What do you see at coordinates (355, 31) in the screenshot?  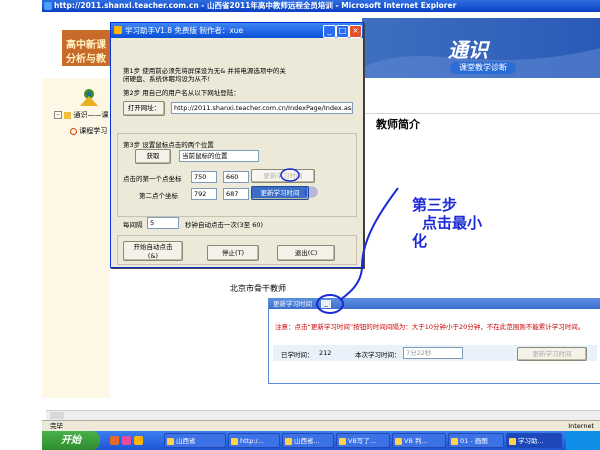 I see `close-button: ×` at bounding box center [355, 31].